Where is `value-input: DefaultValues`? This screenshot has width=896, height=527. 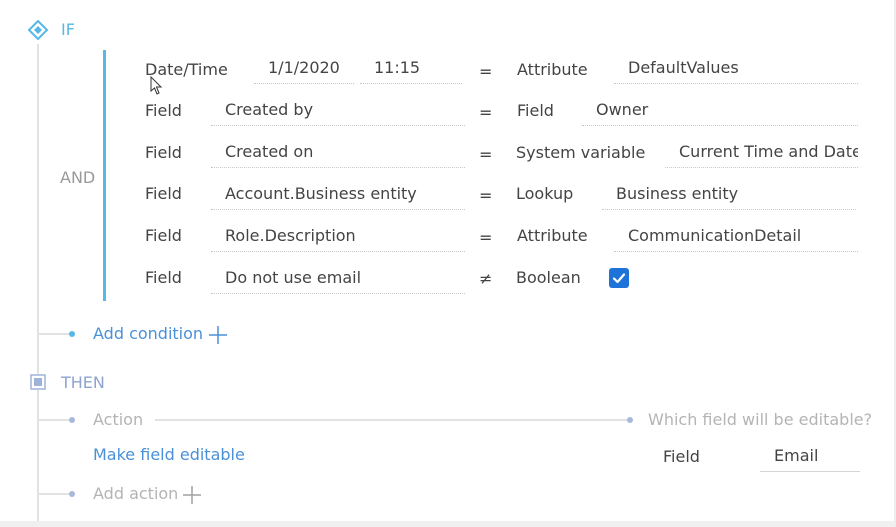
value-input: DefaultValues is located at coordinates (736, 71).